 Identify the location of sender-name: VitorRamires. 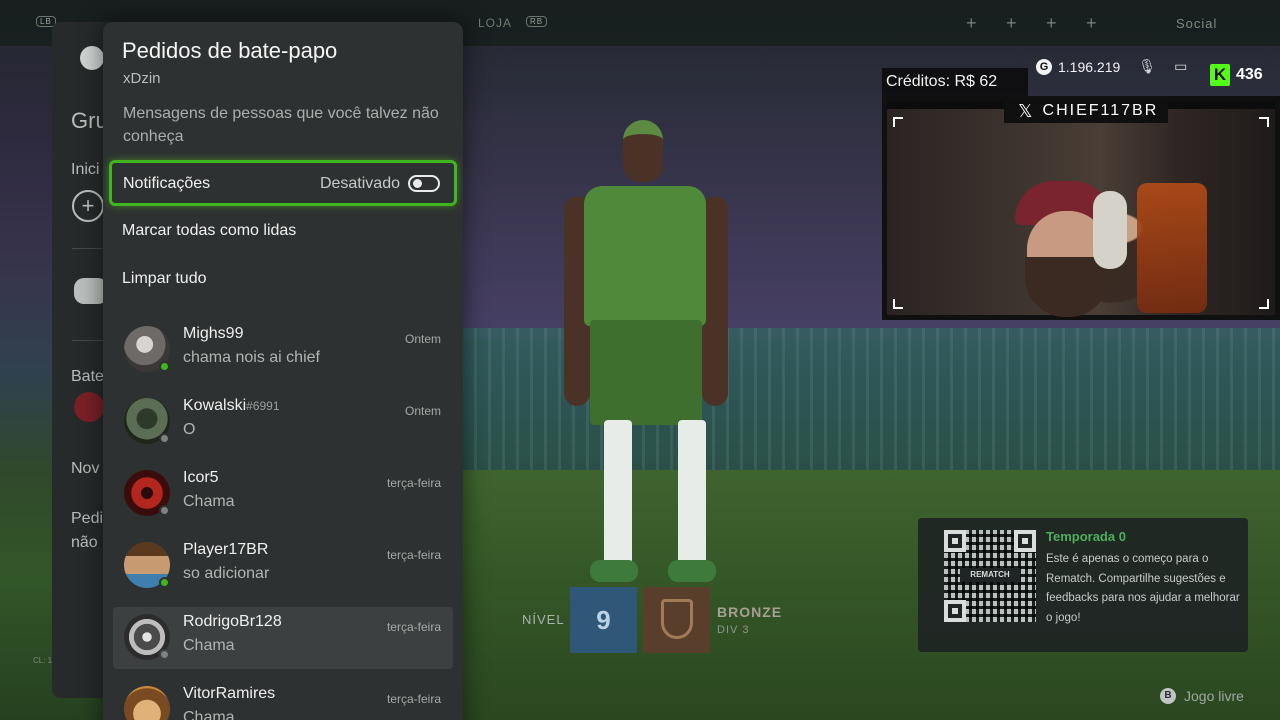
(229, 693).